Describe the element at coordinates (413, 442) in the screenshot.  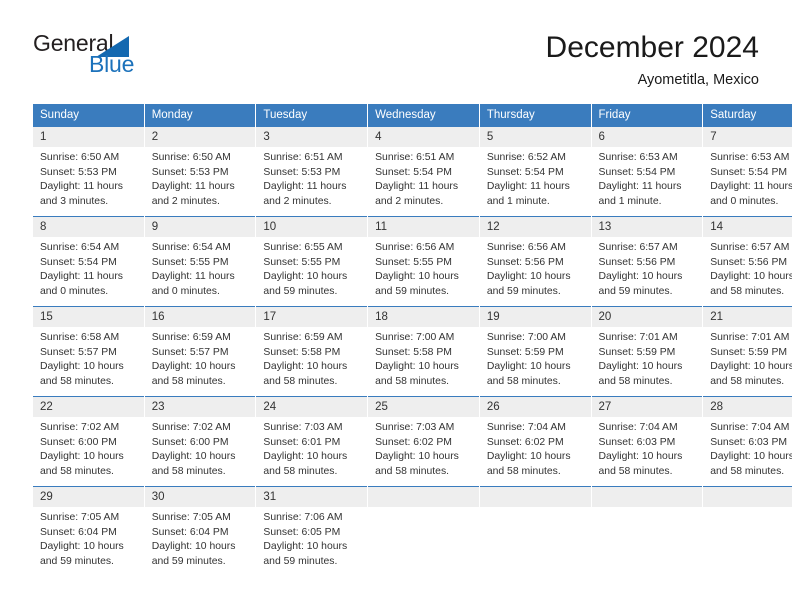
I see `sunset-text: Sunset: 6:02 PM` at that location.